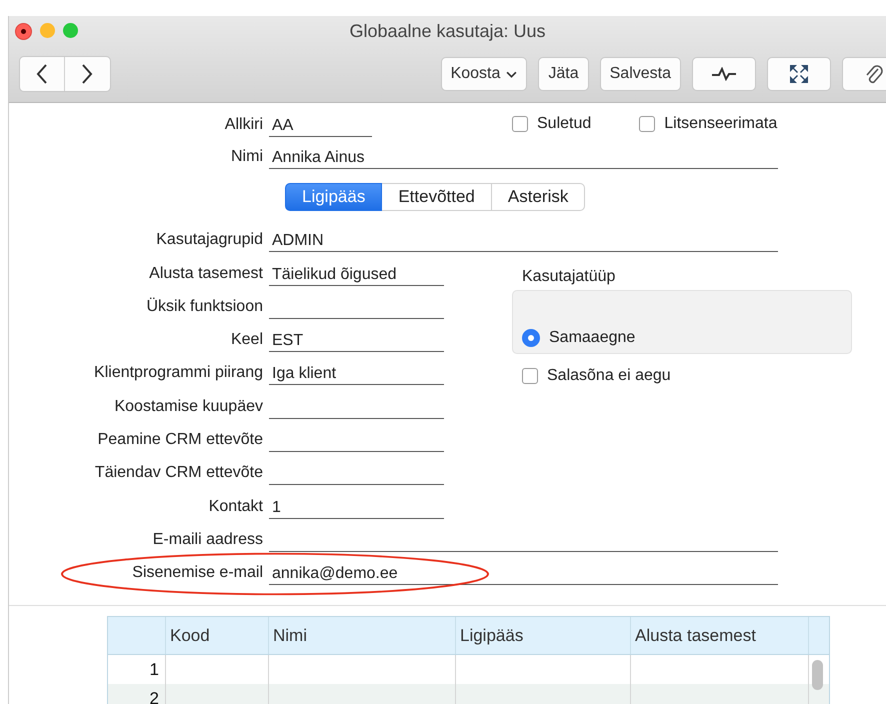 The height and width of the screenshot is (704, 886). I want to click on column-header: Alusta tasemest, so click(720, 635).